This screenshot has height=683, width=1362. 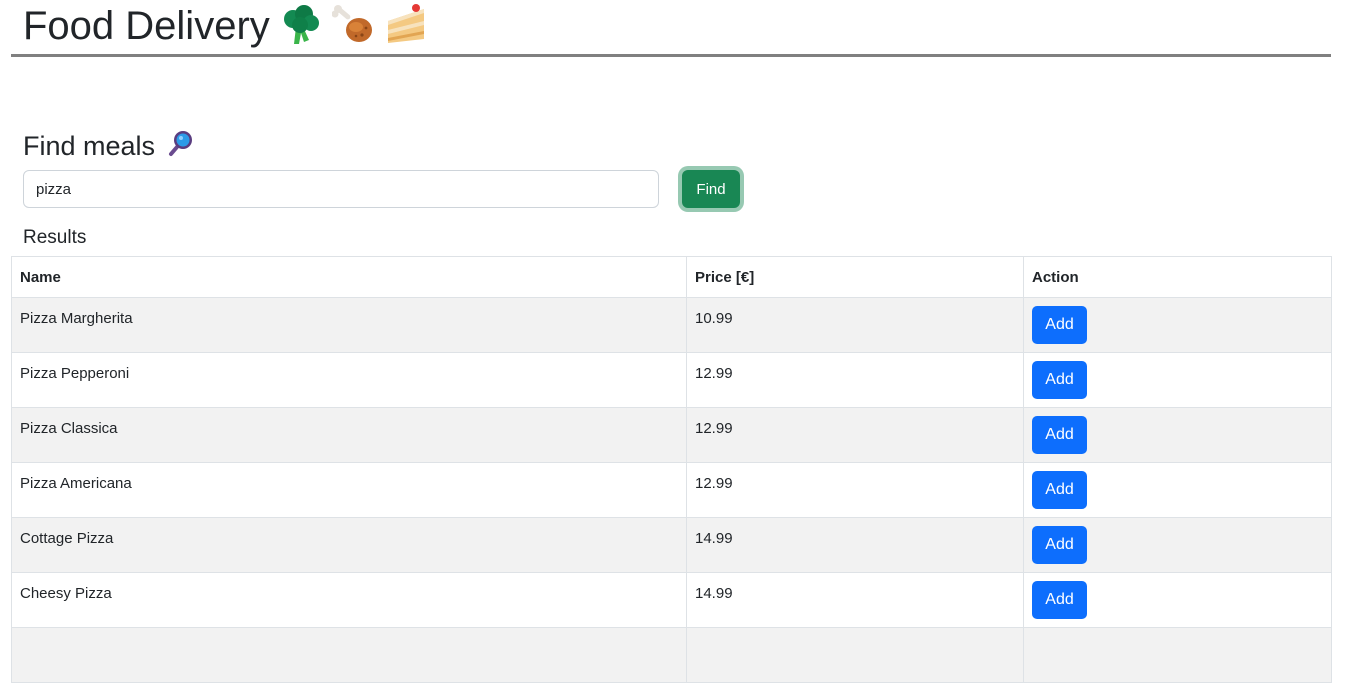 I want to click on table-header-row: Name Price [€] Action, so click(x=671, y=277).